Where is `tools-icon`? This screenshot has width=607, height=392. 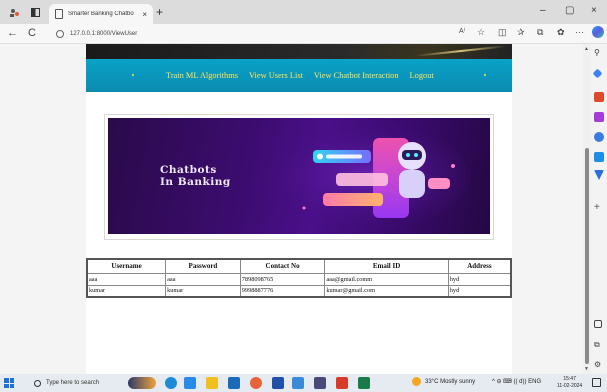
tools-icon is located at coordinates (599, 117).